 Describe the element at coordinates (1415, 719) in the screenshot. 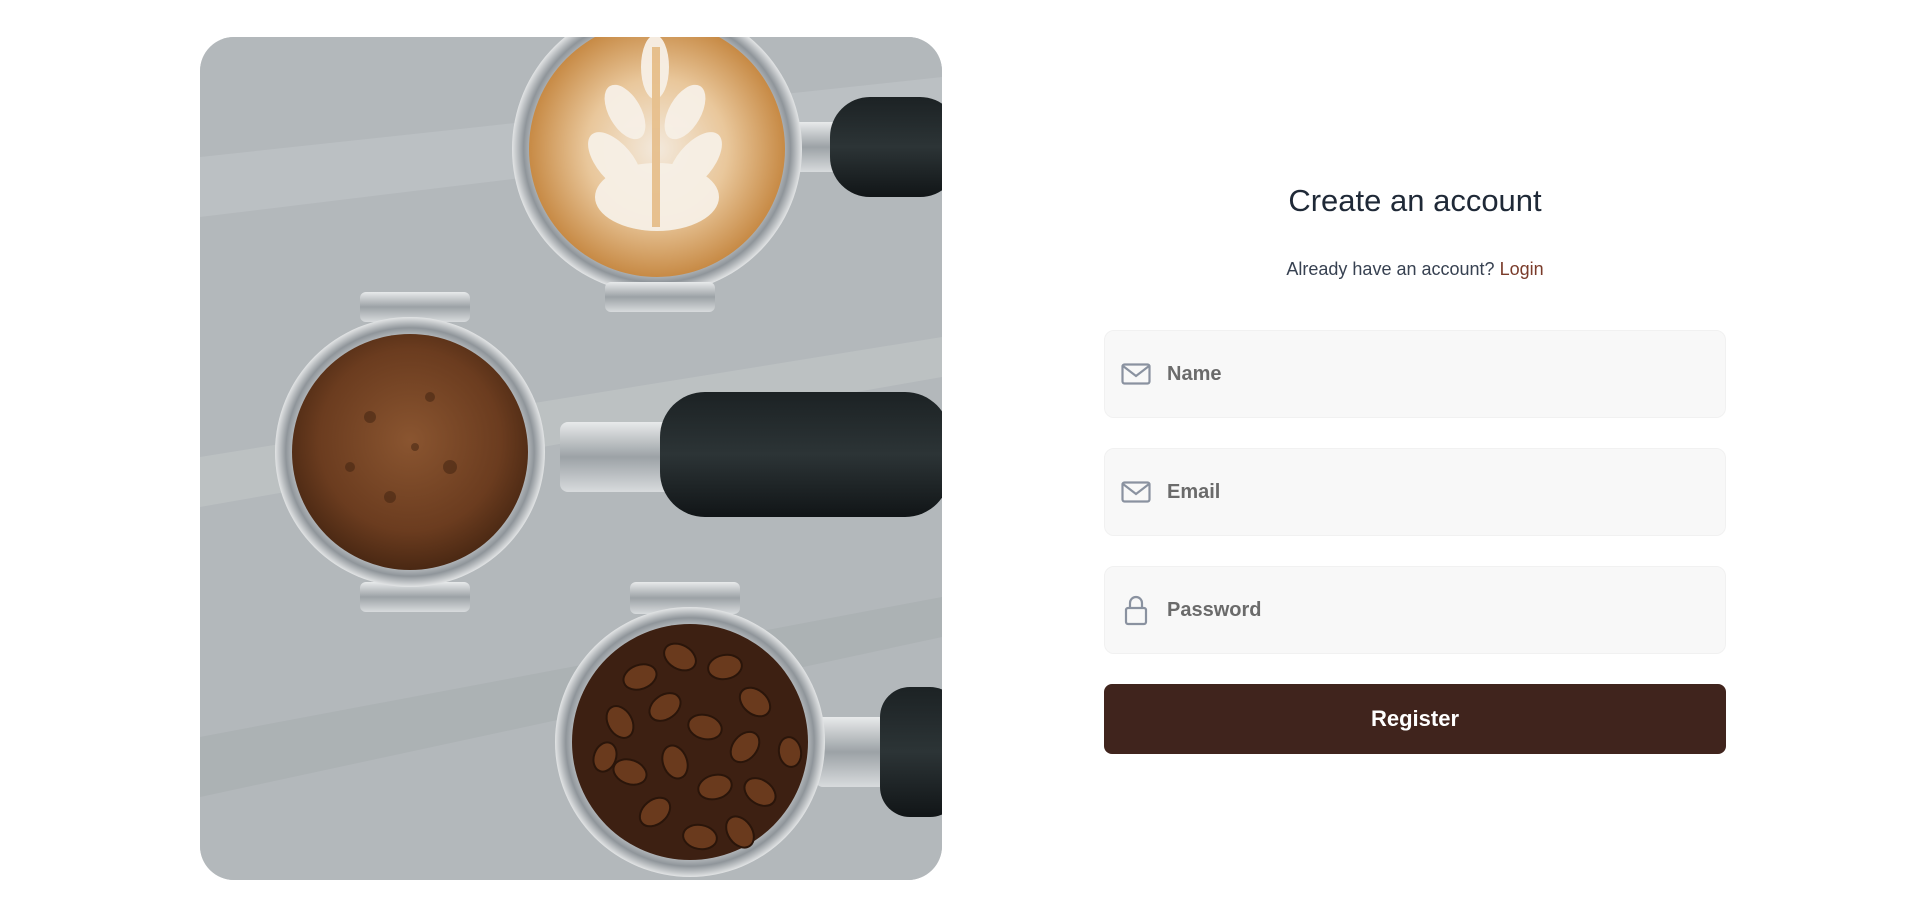

I see `register-button: Register` at that location.